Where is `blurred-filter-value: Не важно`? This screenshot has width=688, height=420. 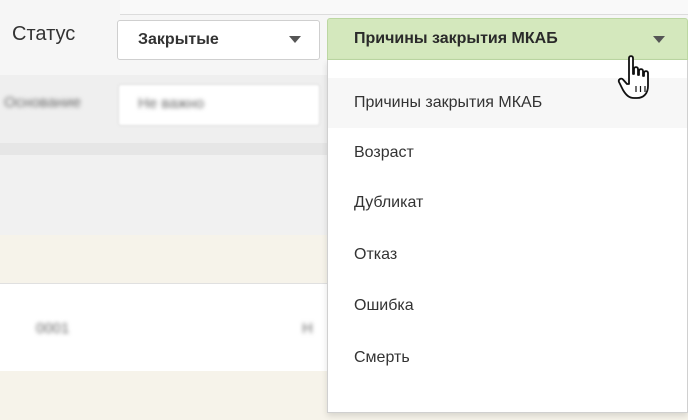 blurred-filter-value: Не важно is located at coordinates (171, 103).